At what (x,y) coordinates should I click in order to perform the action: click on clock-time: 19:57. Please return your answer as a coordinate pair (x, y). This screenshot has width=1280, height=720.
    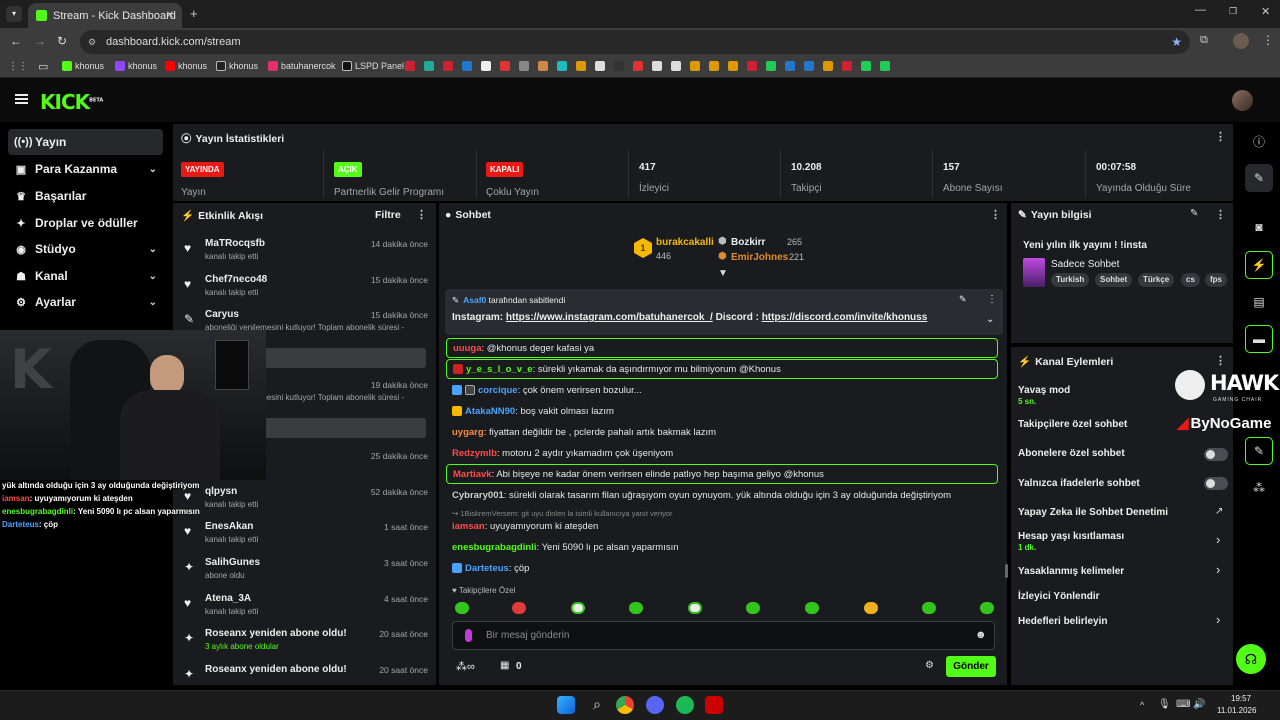
    Looking at the image, I should click on (1241, 698).